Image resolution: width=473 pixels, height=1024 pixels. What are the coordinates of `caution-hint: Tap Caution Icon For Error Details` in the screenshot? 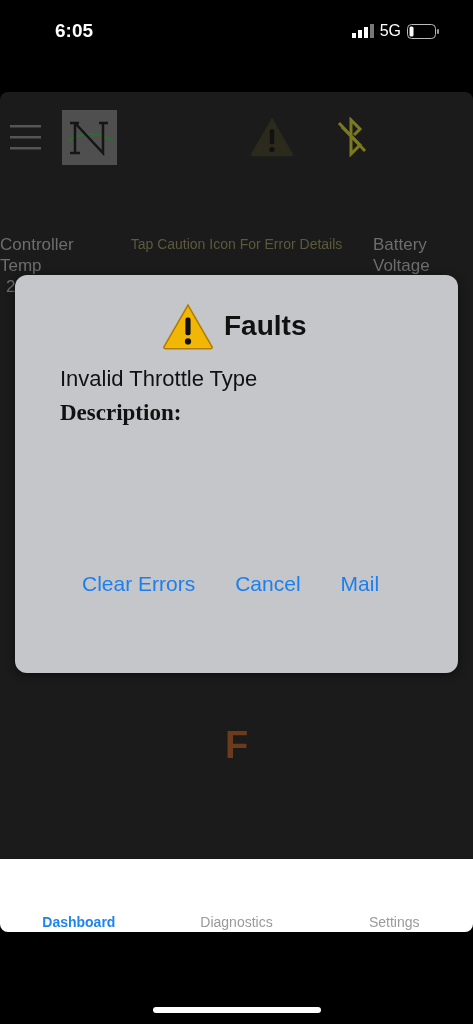 It's located at (236, 245).